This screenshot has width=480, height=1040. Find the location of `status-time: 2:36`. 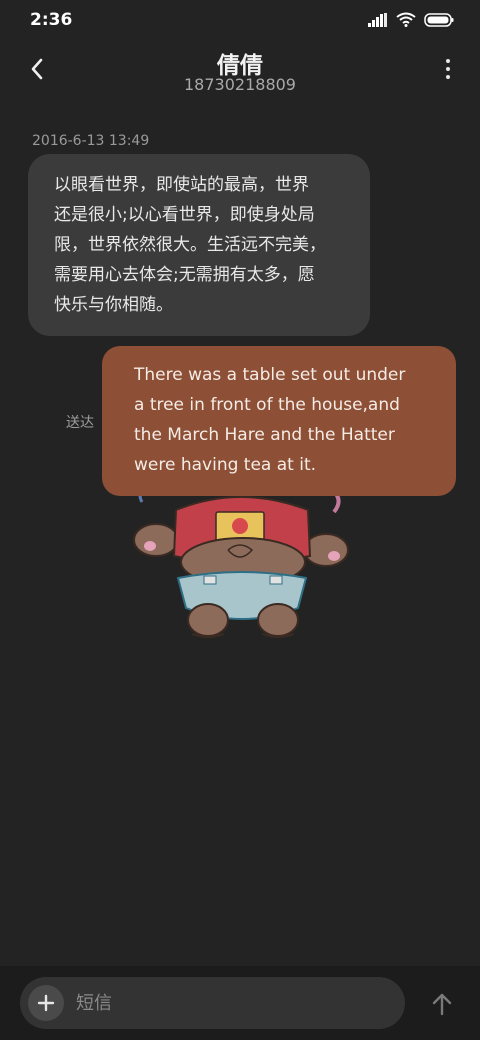

status-time: 2:36 is located at coordinates (51, 20).